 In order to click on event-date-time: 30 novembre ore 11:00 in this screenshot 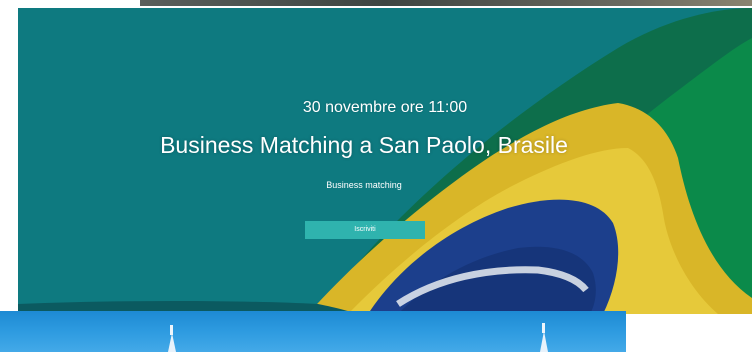, I will do `click(385, 107)`.